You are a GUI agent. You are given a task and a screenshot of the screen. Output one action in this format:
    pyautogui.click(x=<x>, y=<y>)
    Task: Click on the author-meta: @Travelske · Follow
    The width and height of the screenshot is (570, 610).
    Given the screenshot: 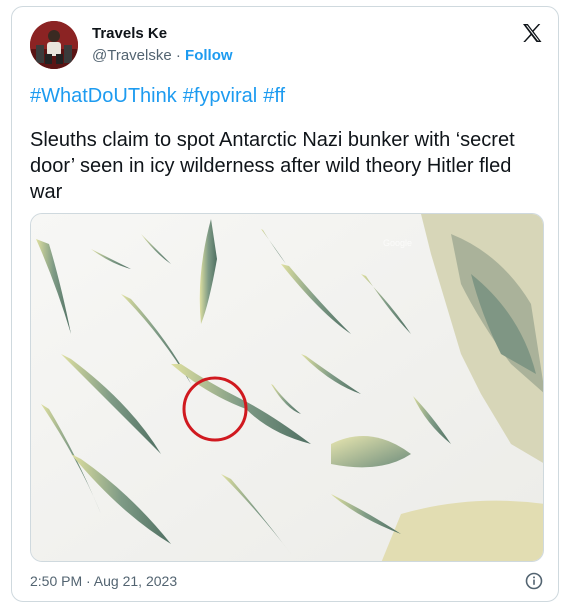 What is the action you would take?
    pyautogui.click(x=162, y=55)
    